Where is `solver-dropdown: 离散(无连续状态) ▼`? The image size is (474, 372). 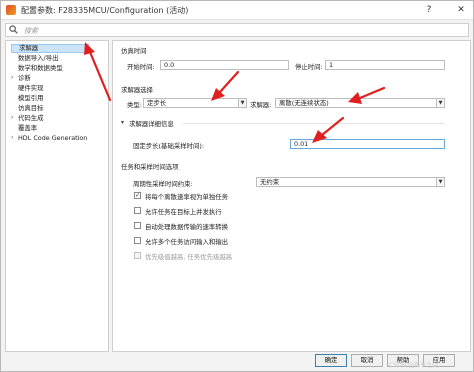 solver-dropdown: 离散(无连续状态) ▼ is located at coordinates (360, 103).